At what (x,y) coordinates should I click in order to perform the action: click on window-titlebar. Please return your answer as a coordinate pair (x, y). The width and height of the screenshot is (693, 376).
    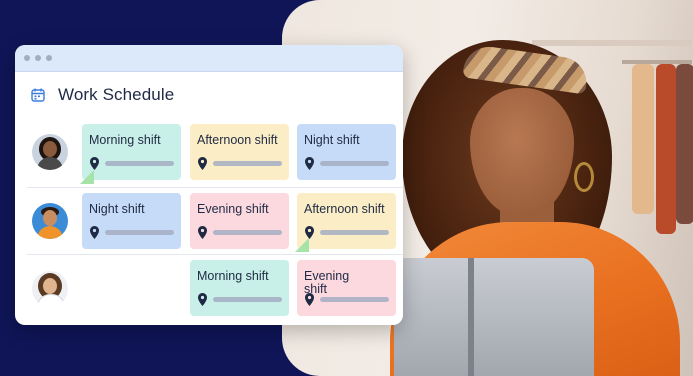
    Looking at the image, I should click on (209, 58).